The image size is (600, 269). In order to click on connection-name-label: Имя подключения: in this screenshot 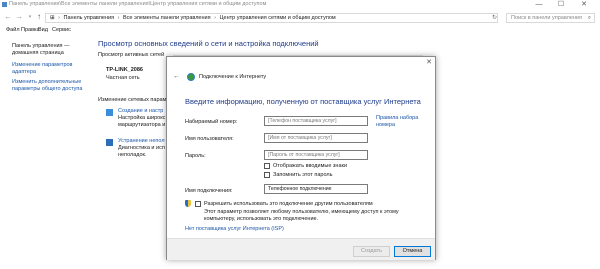, I will do `click(209, 191)`.